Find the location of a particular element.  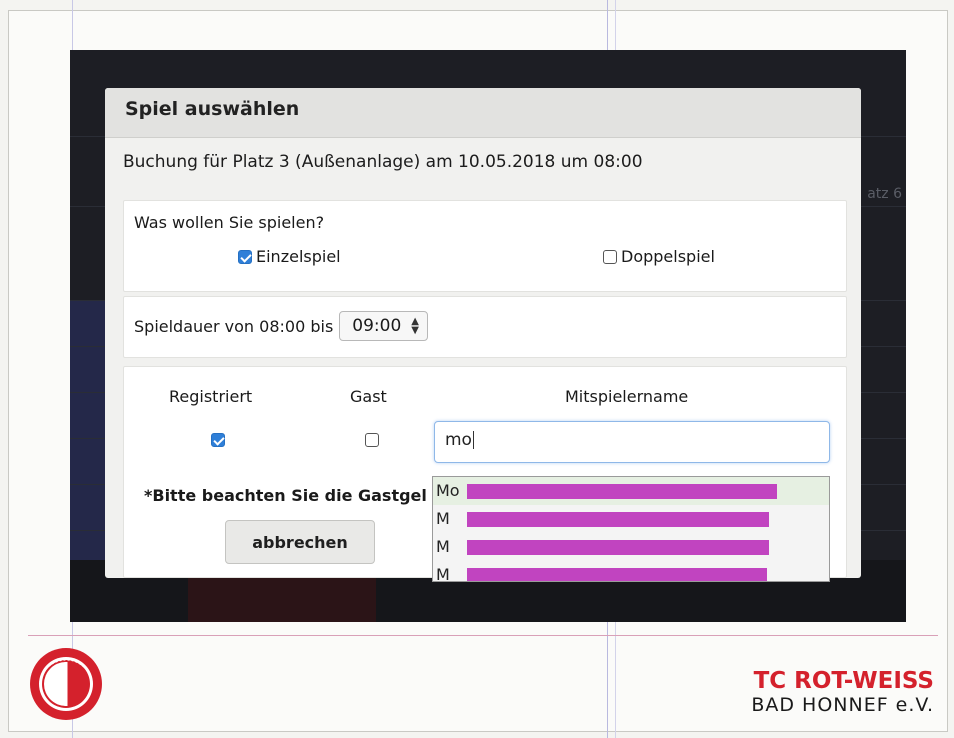

guest-checkbox is located at coordinates (372, 440).